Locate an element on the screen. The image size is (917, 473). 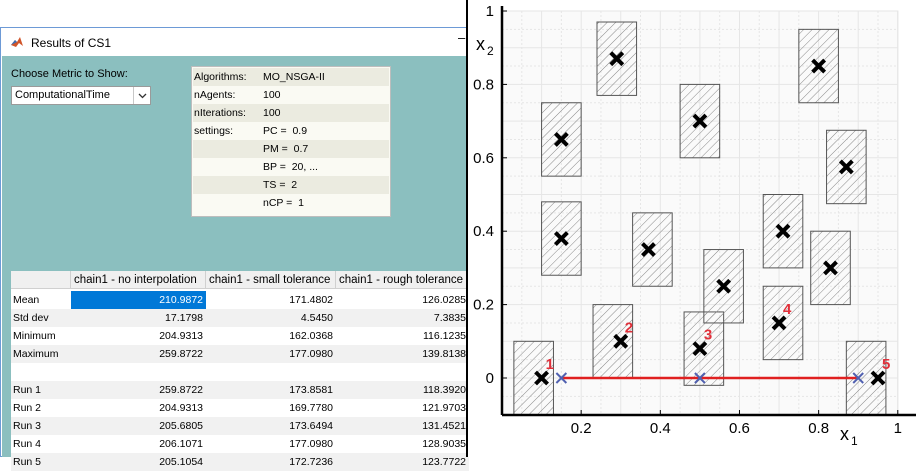
matlab-icon is located at coordinates (17, 42).